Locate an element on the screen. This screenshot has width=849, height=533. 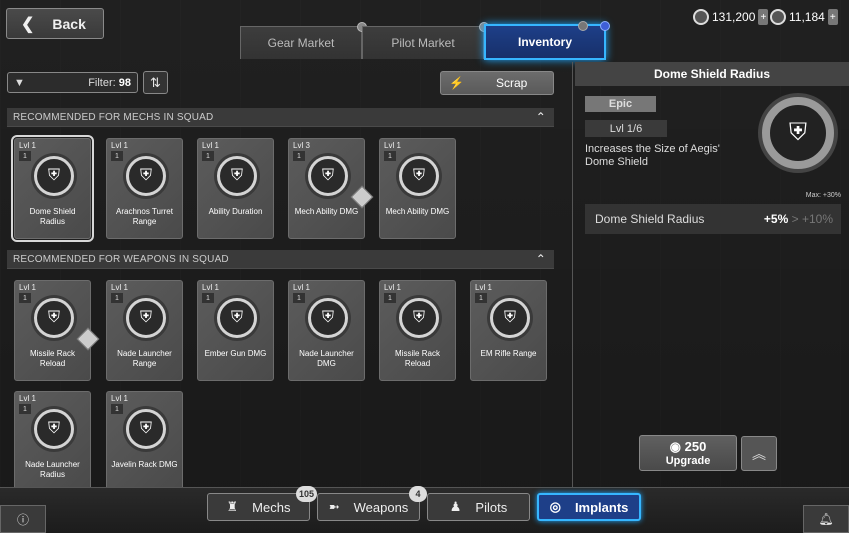
implant-card: Lvl 1 1 ⛨ Ability Duration is located at coordinates (235, 188).